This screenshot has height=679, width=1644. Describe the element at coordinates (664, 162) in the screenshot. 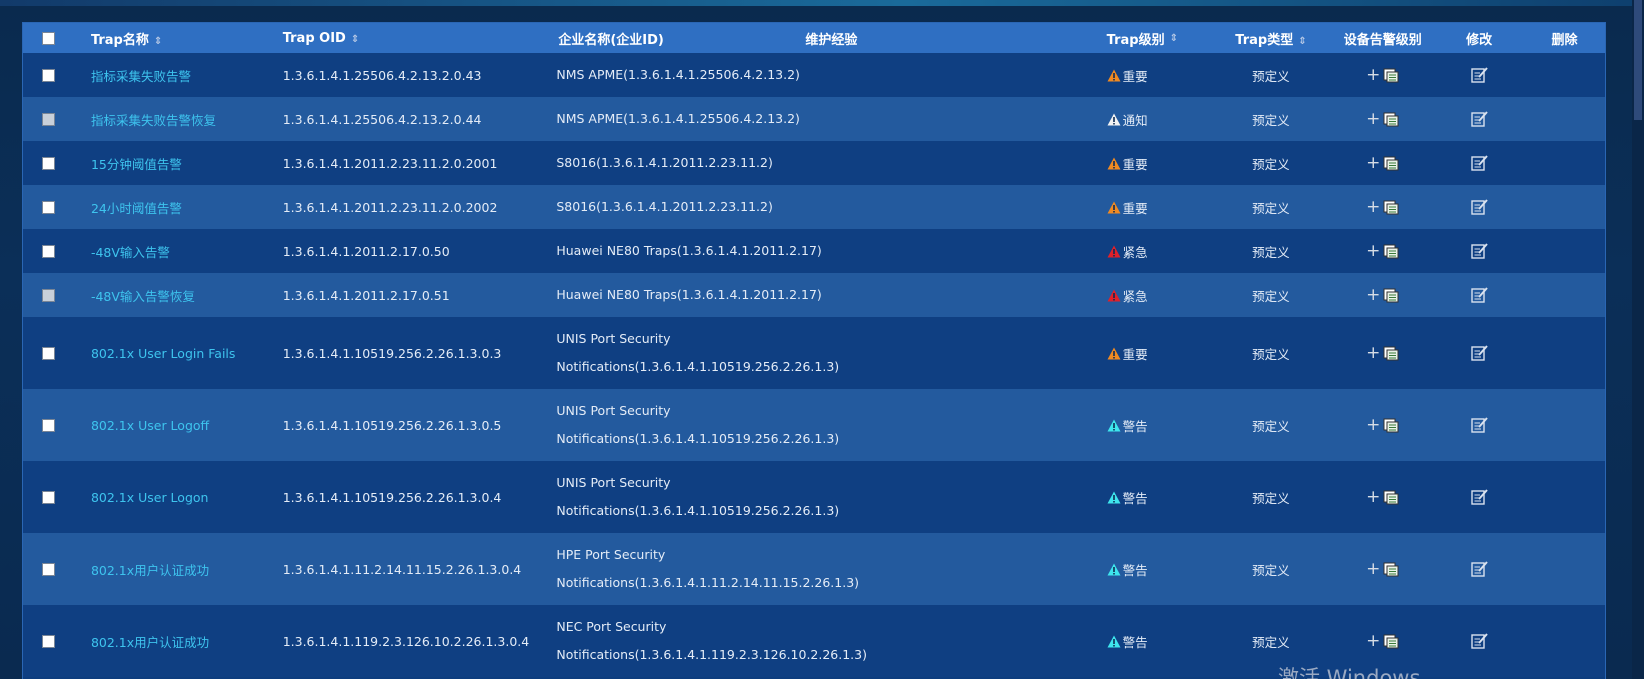

I see `vendor-line: S8016(1.3.6.1.4.1.2011.2.23.11.2)` at that location.